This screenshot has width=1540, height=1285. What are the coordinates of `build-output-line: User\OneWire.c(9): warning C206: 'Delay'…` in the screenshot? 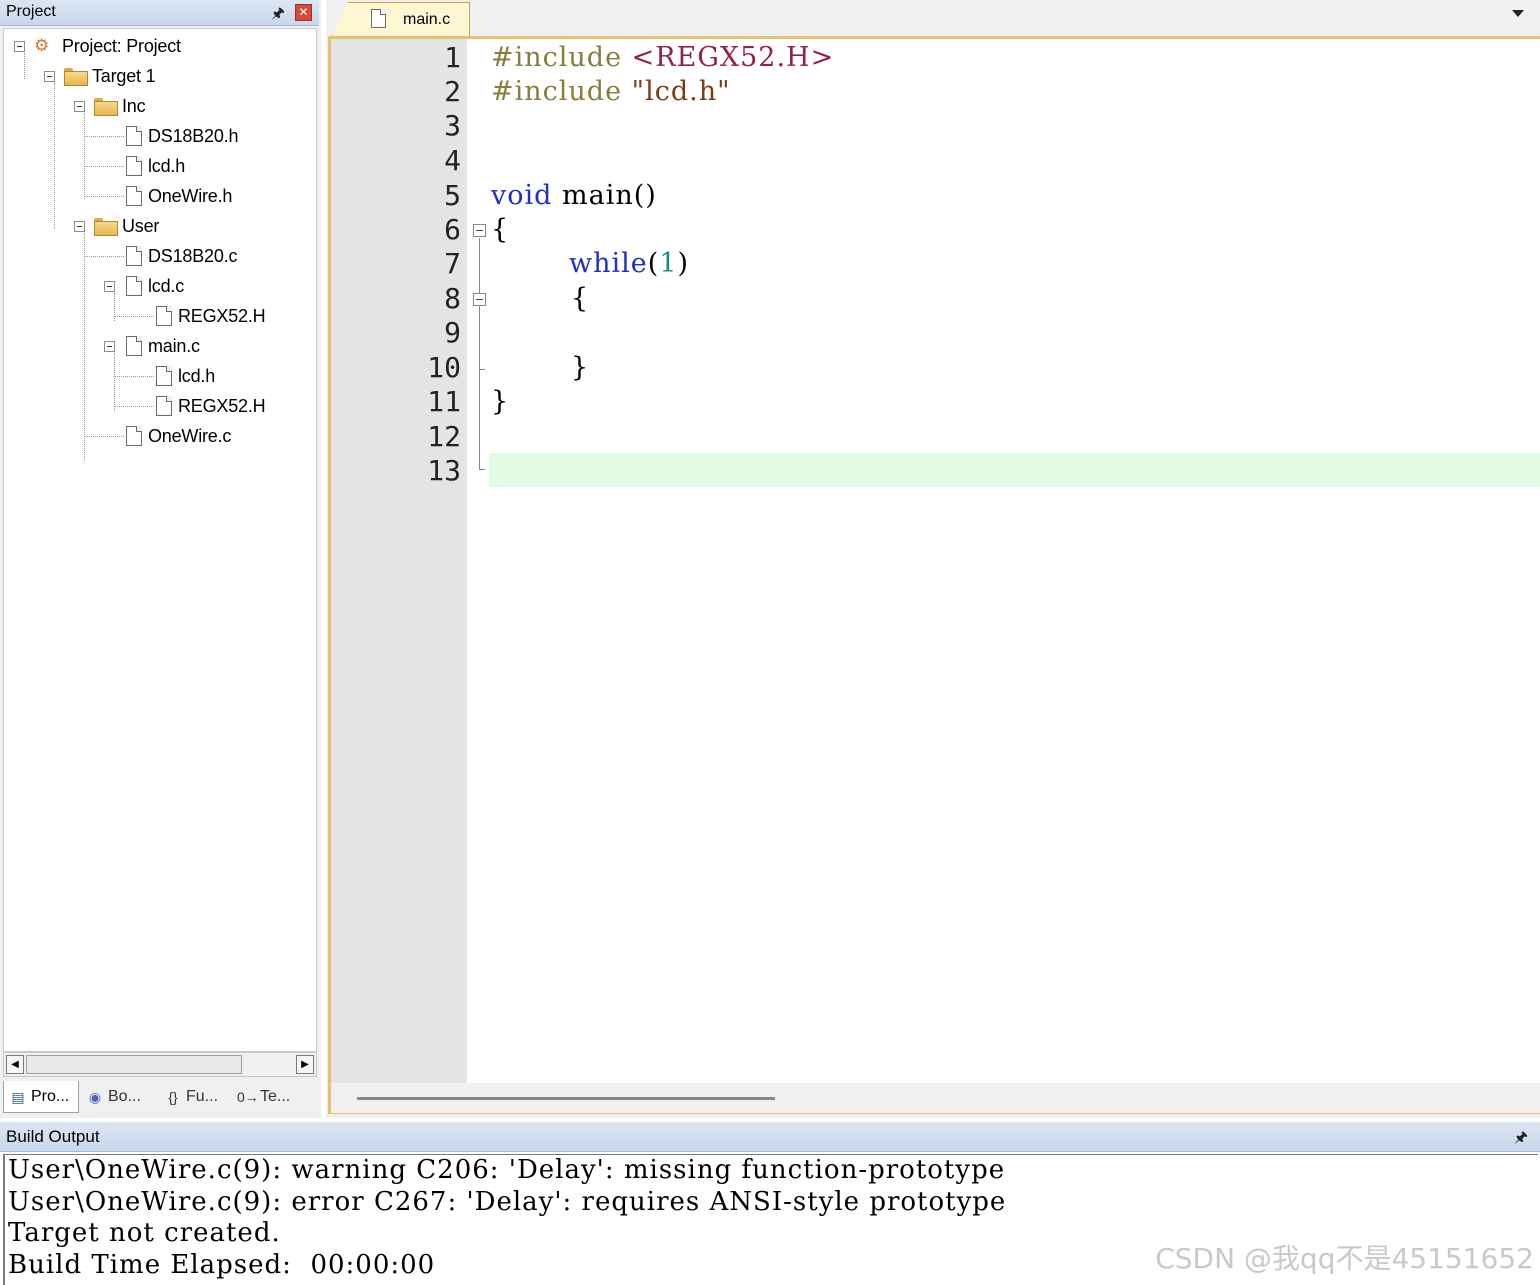 It's located at (507, 1170).